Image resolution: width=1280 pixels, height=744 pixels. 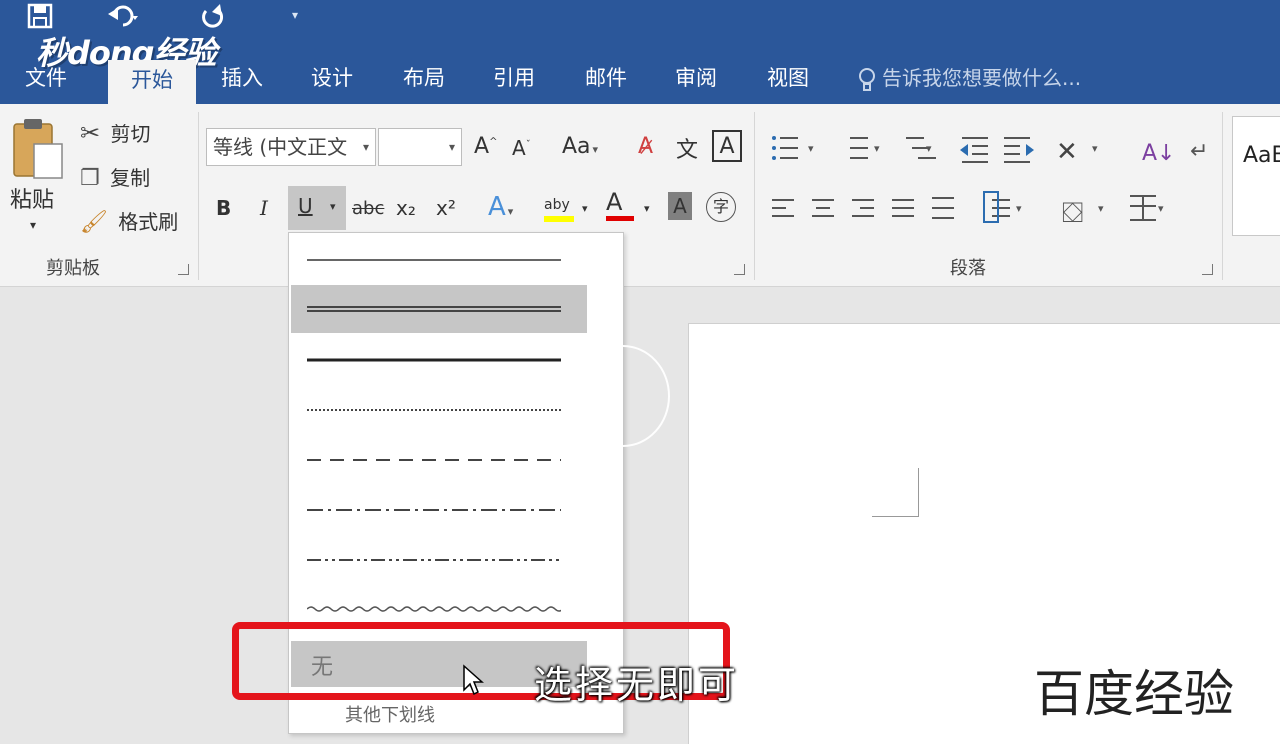 What do you see at coordinates (130, 134) in the screenshot?
I see `cut-label: 剪切` at bounding box center [130, 134].